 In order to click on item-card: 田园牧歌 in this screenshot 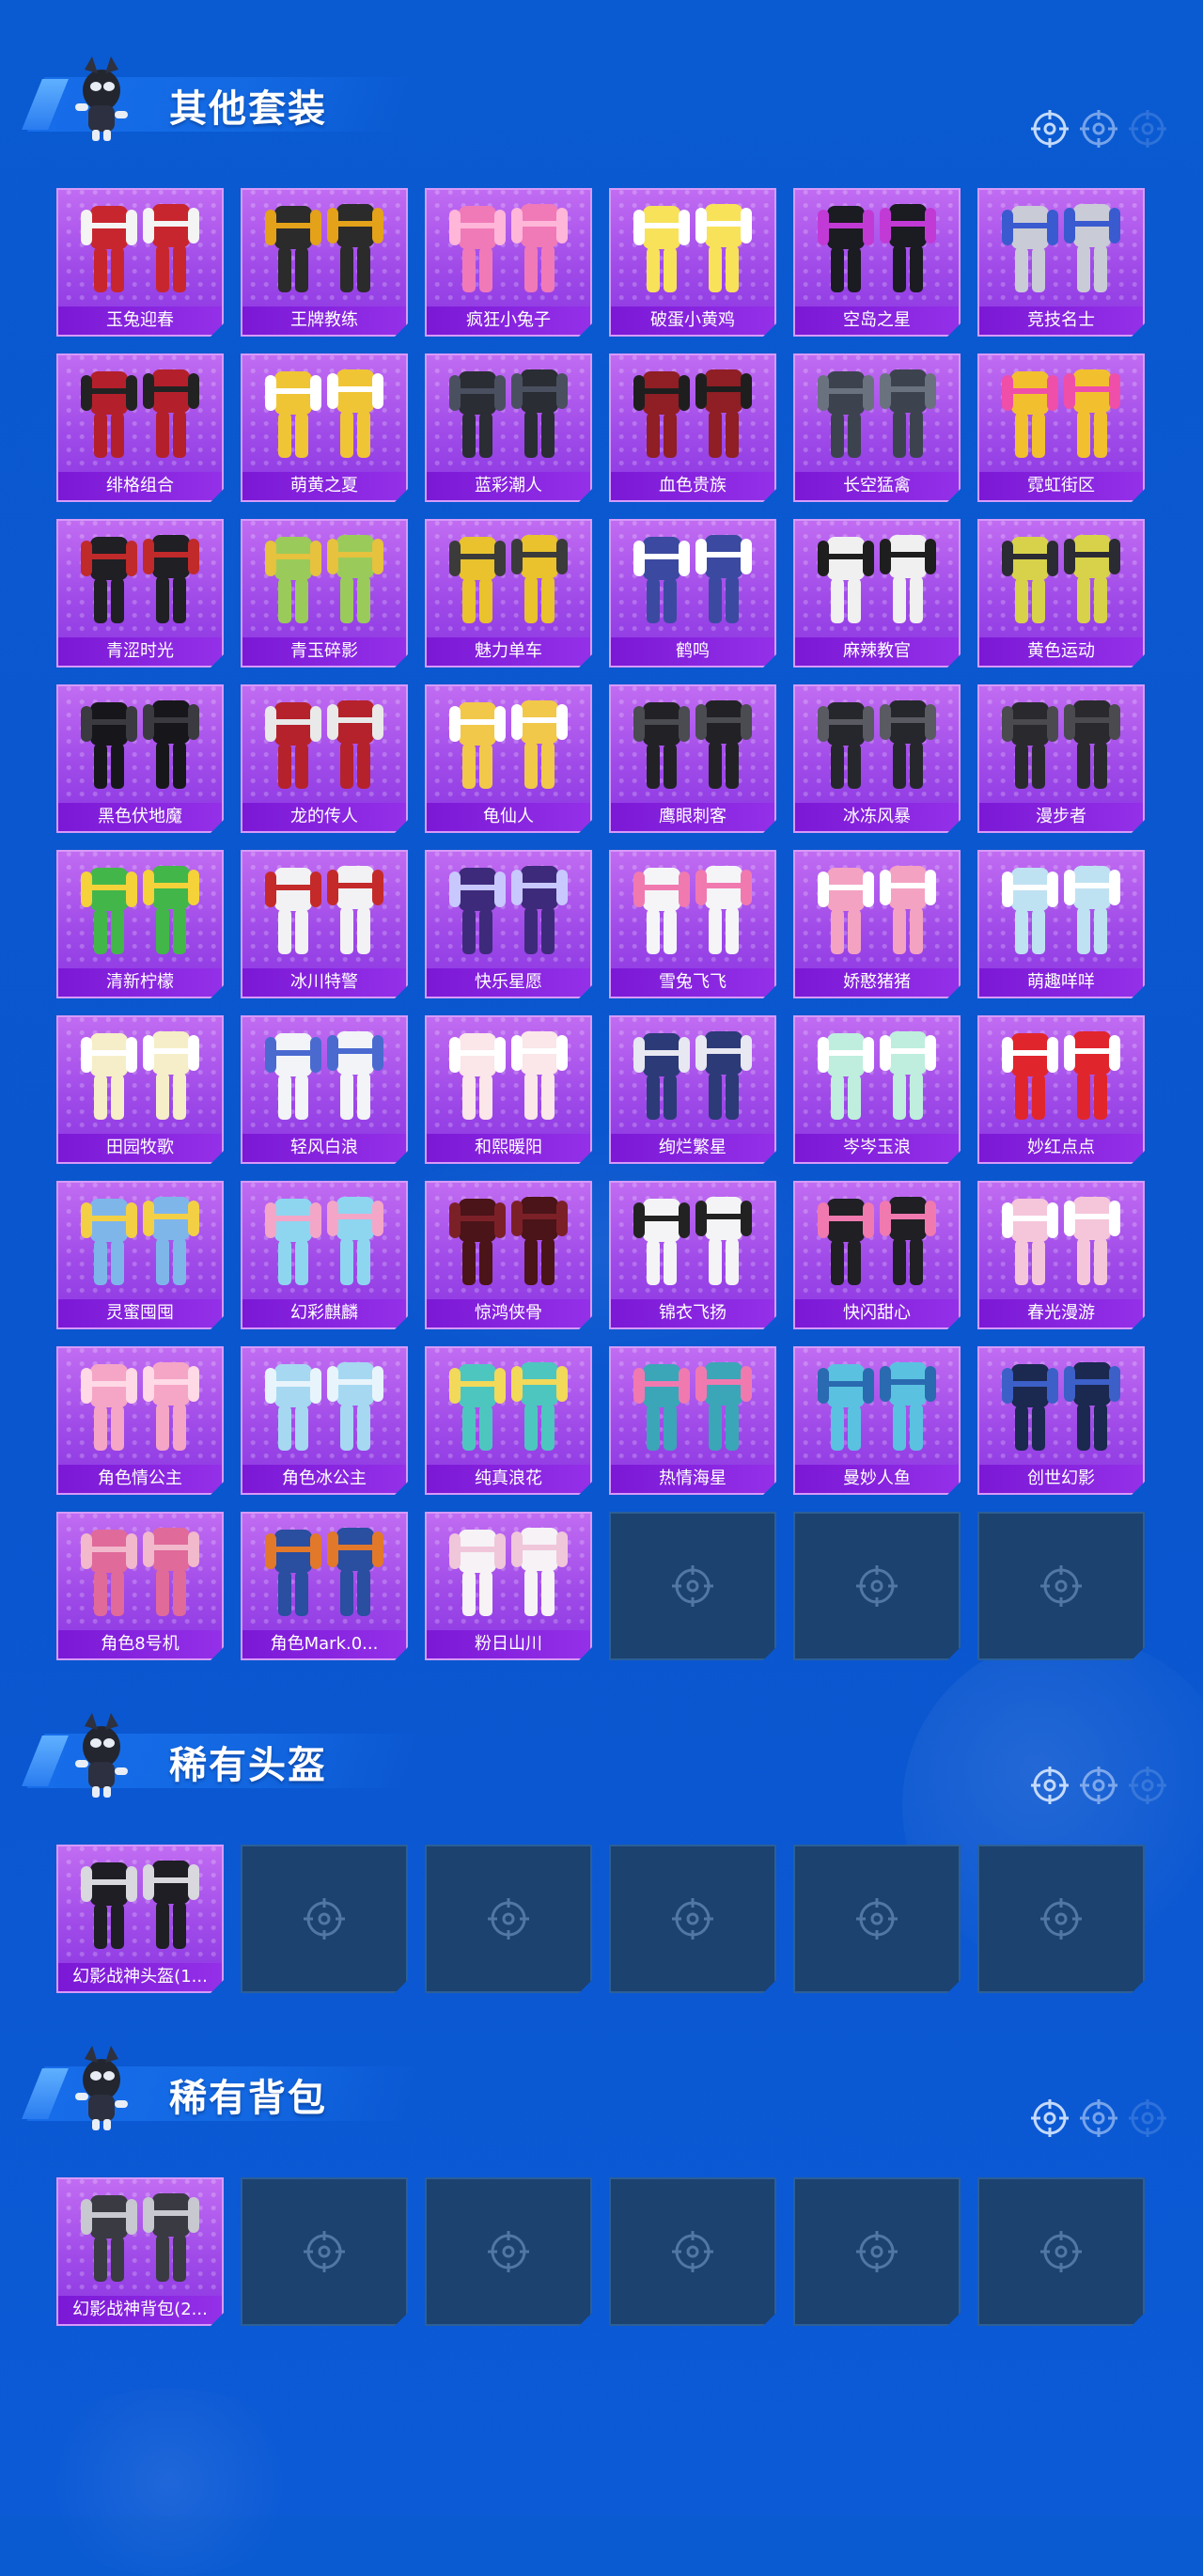, I will do `click(140, 1089)`.